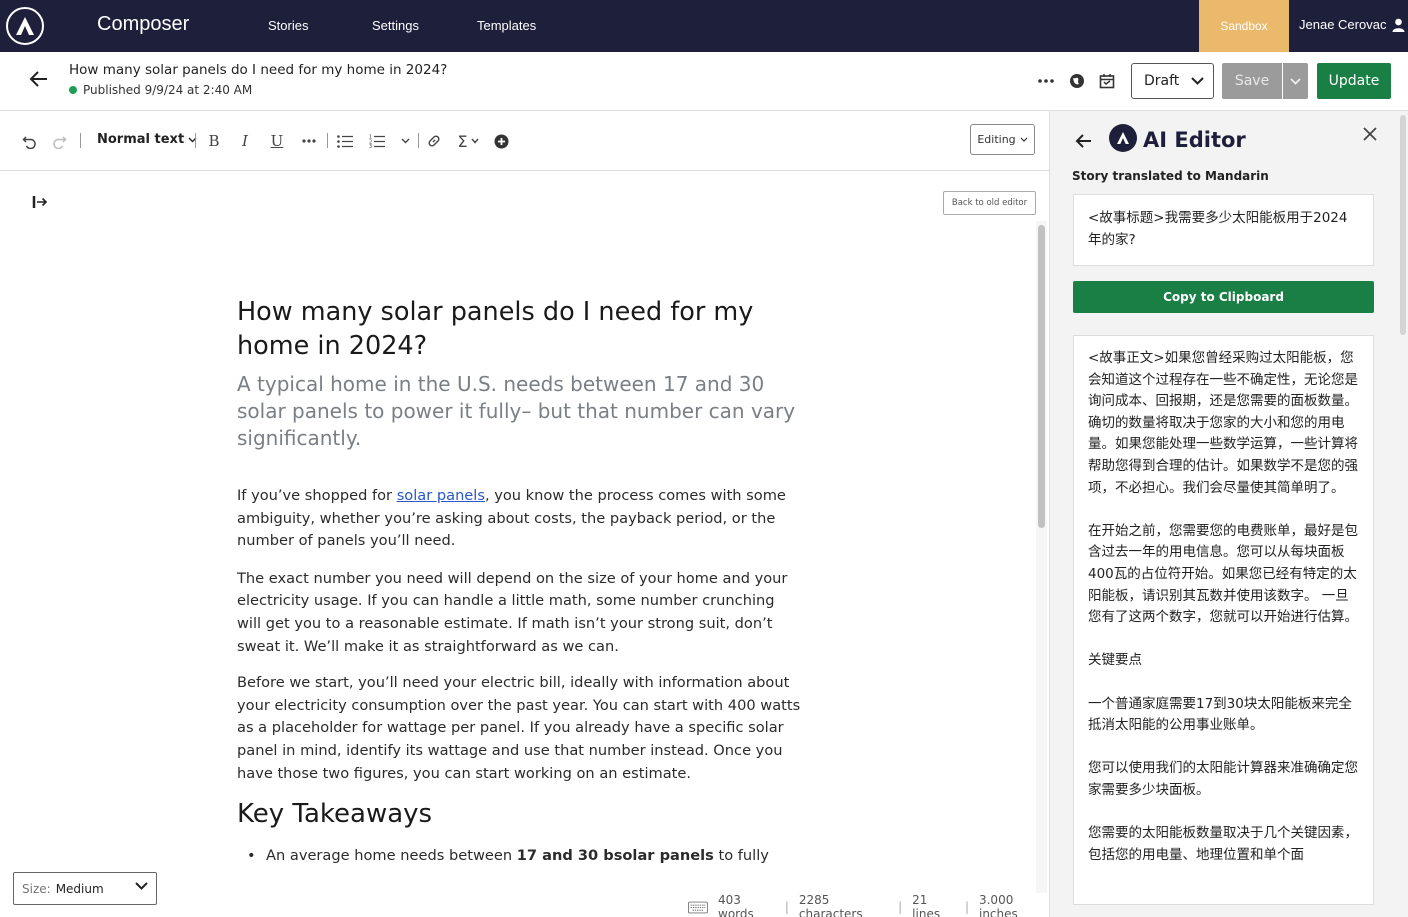  I want to click on line-count: 21 lines, so click(926, 905).